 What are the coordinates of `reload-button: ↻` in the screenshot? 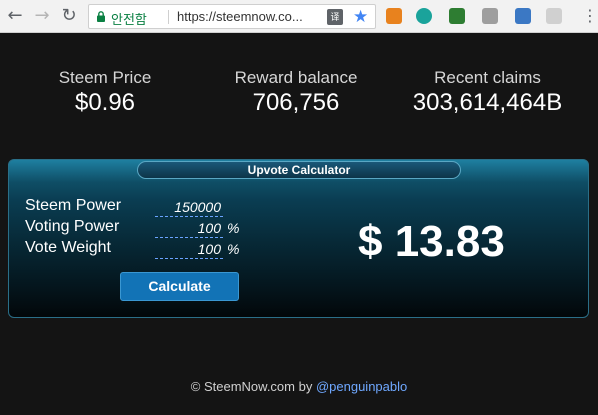 It's located at (69, 16).